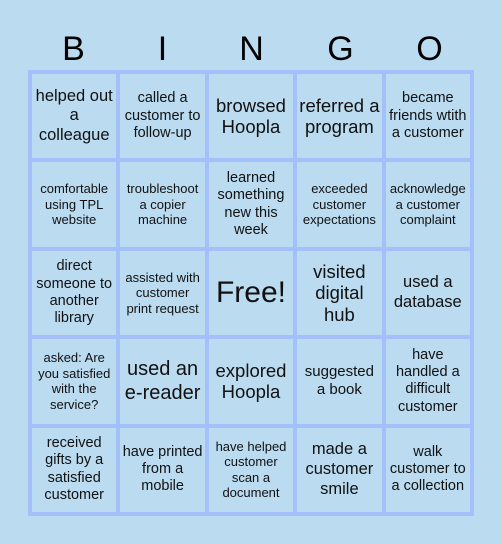 Image resolution: width=502 pixels, height=544 pixels. Describe the element at coordinates (339, 381) in the screenshot. I see `bingo-cell: suggested a book` at that location.